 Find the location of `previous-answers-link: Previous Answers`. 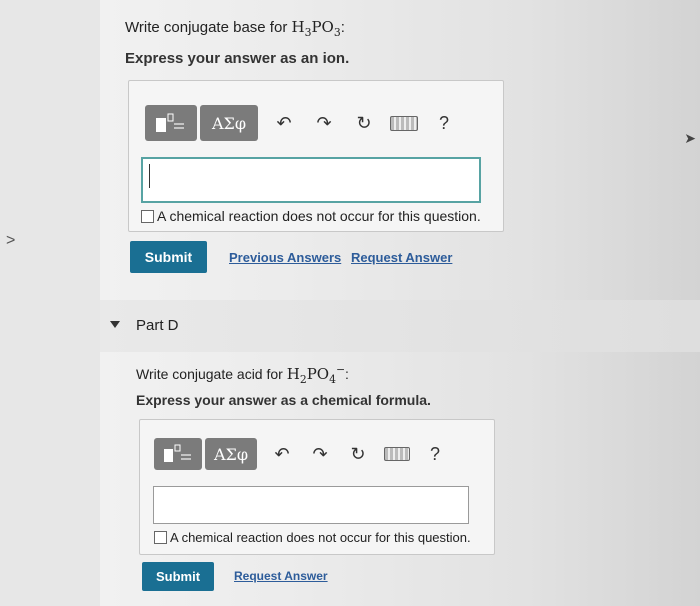

previous-answers-link: Previous Answers is located at coordinates (285, 257).